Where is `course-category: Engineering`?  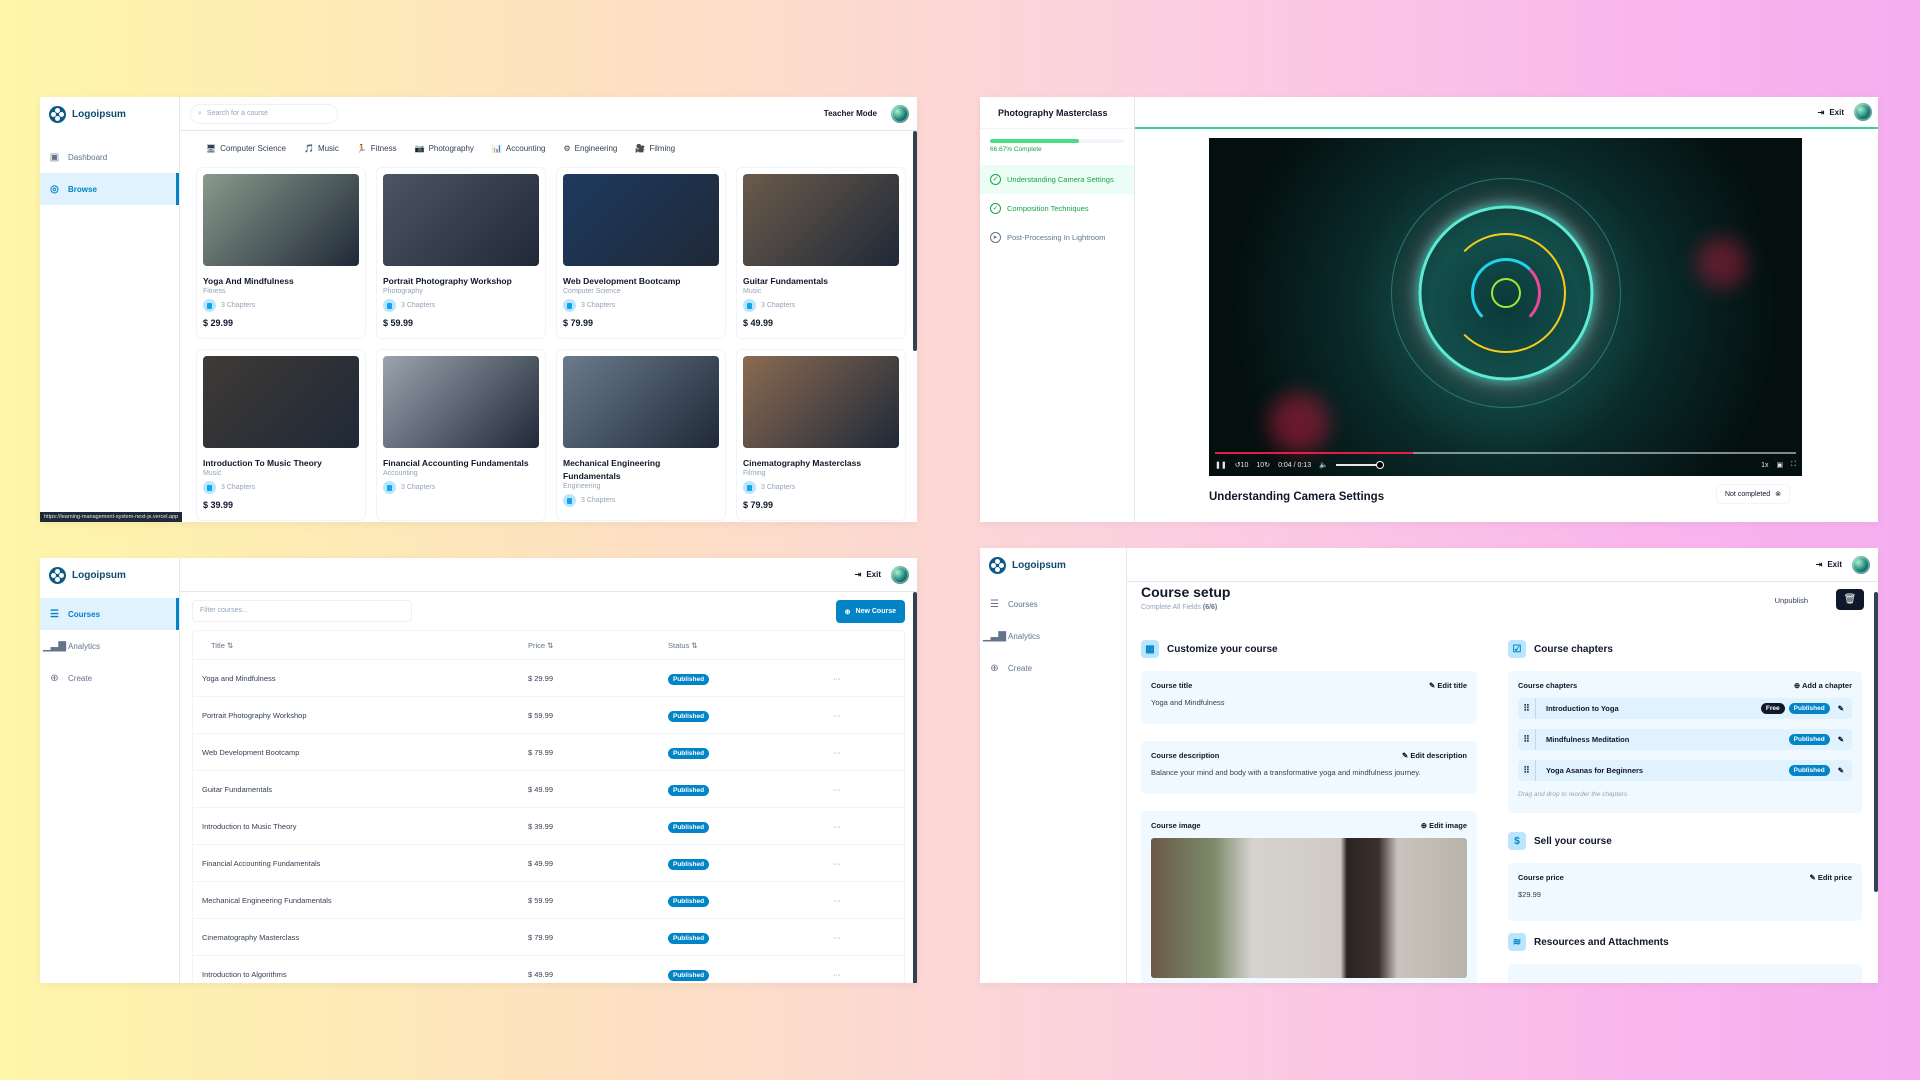
course-category: Engineering is located at coordinates (582, 486).